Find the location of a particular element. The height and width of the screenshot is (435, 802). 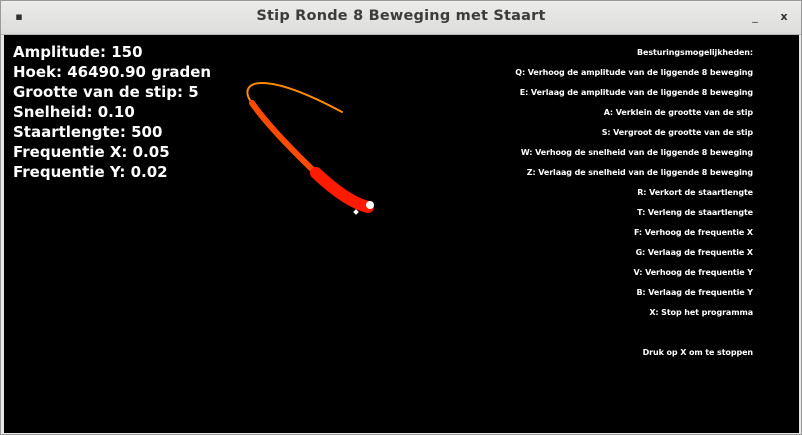

title-bar: ▪ Stip Ronde 8 Beweging met Staart _ x is located at coordinates (401, 18).